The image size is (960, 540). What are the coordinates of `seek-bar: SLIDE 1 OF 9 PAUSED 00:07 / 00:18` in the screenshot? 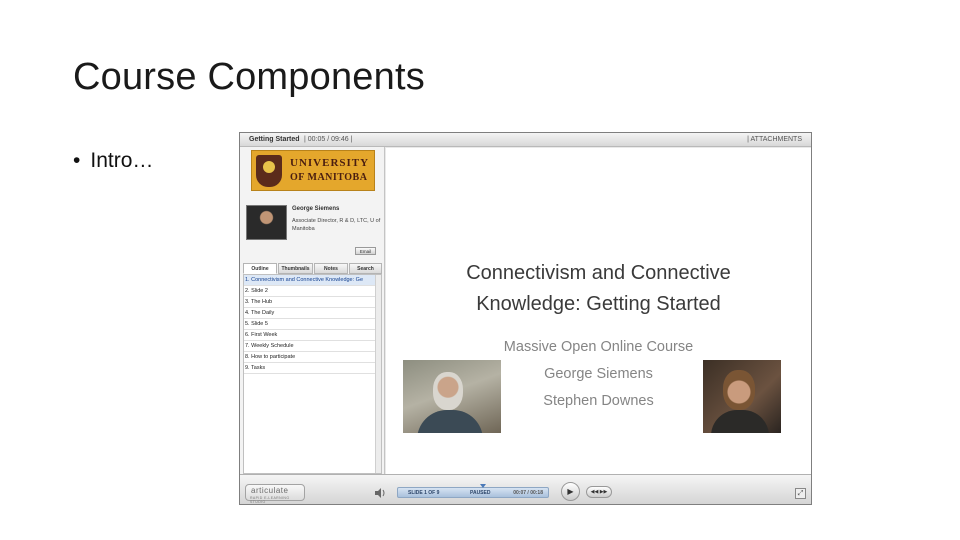 It's located at (473, 491).